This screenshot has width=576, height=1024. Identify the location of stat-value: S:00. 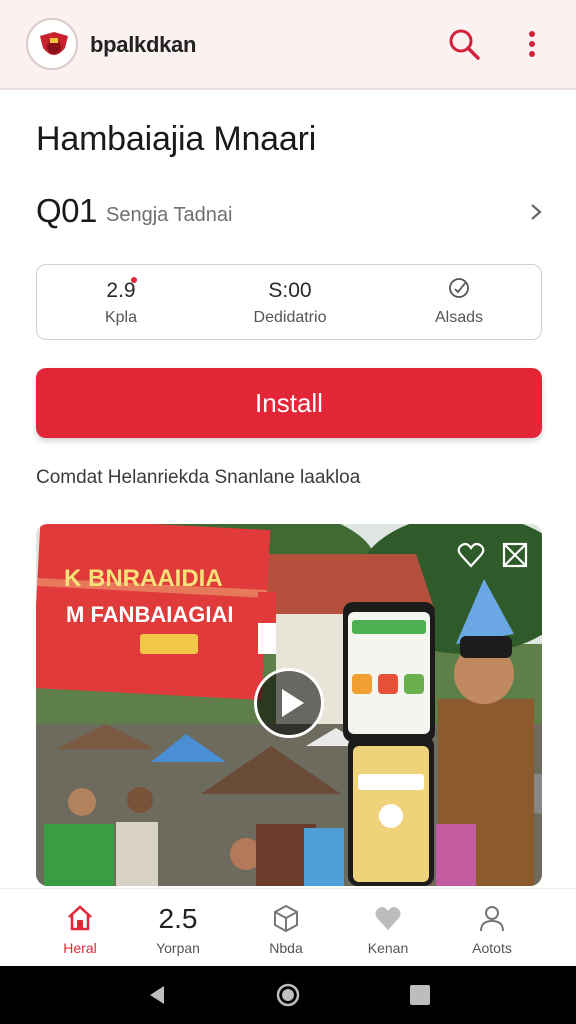
(290, 290).